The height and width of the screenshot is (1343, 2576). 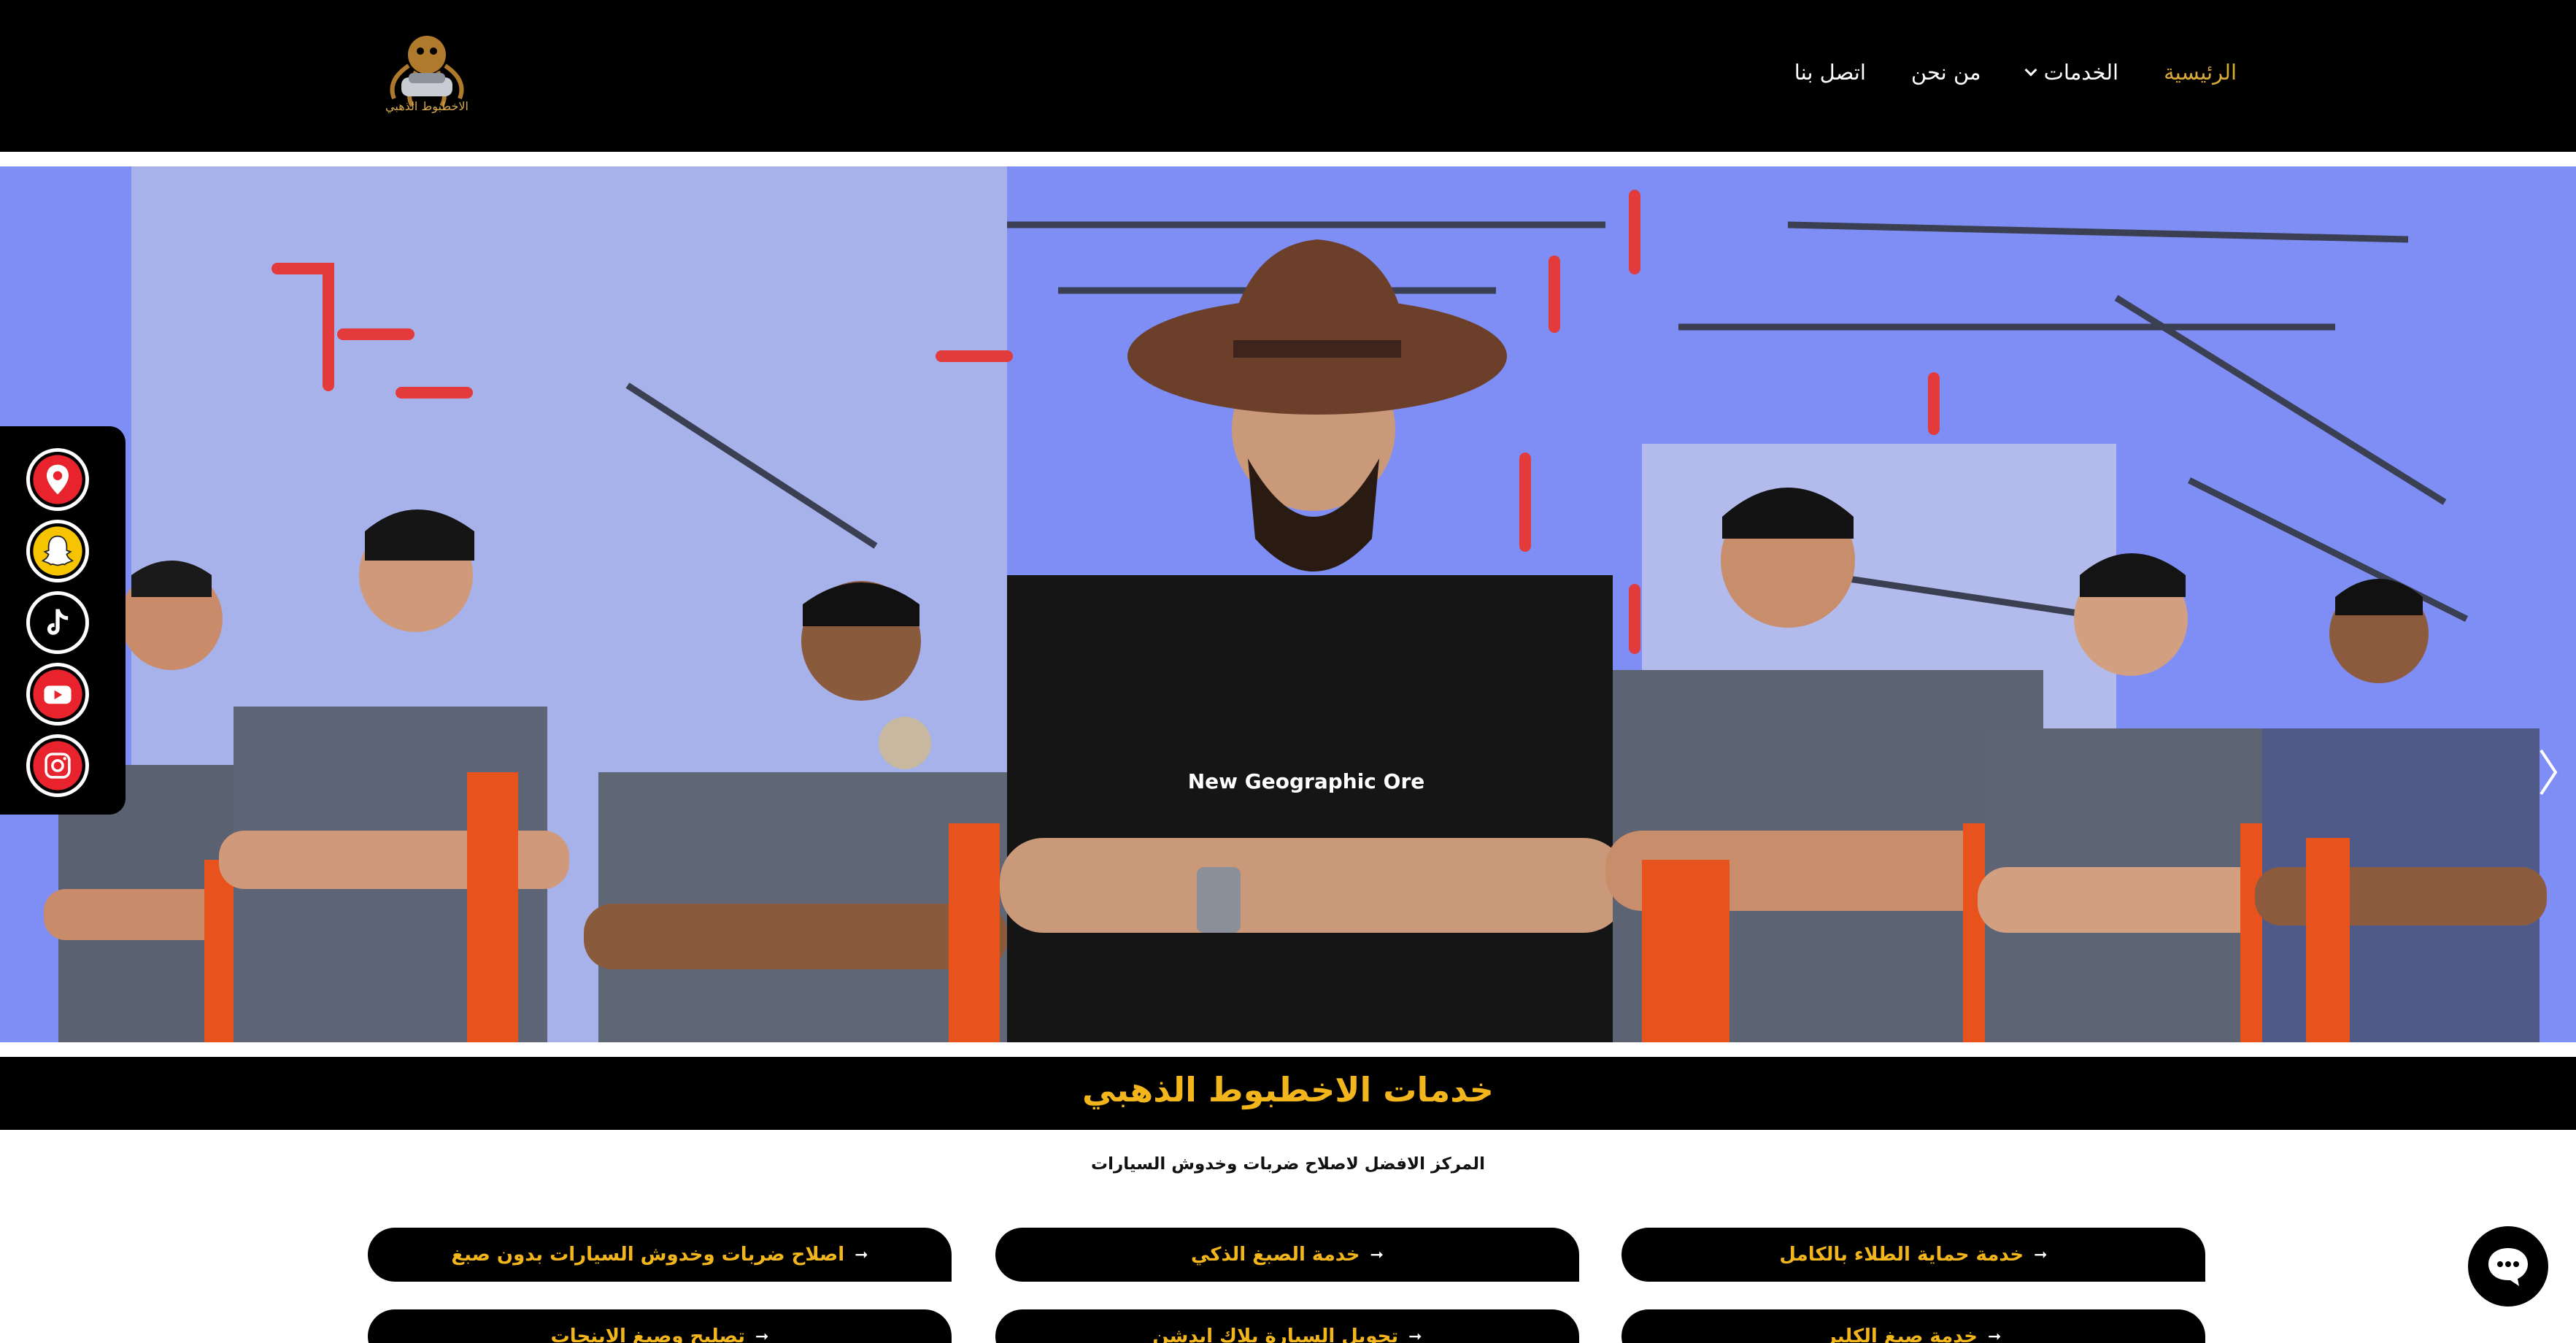 I want to click on service-button-smart-paint: ➞ خدمة الصبغ الذكي, so click(x=1287, y=1255).